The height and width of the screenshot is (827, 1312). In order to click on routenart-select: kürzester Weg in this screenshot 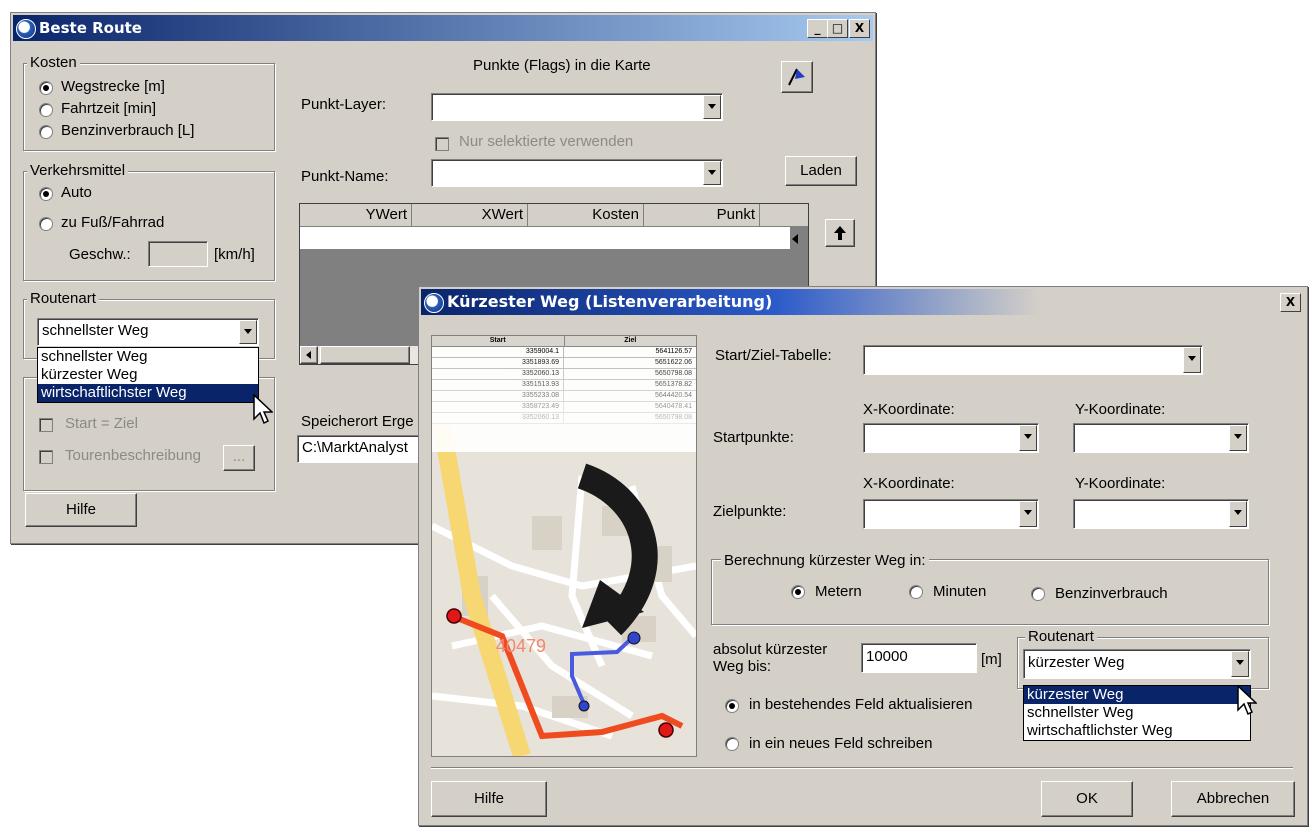, I will do `click(1137, 664)`.